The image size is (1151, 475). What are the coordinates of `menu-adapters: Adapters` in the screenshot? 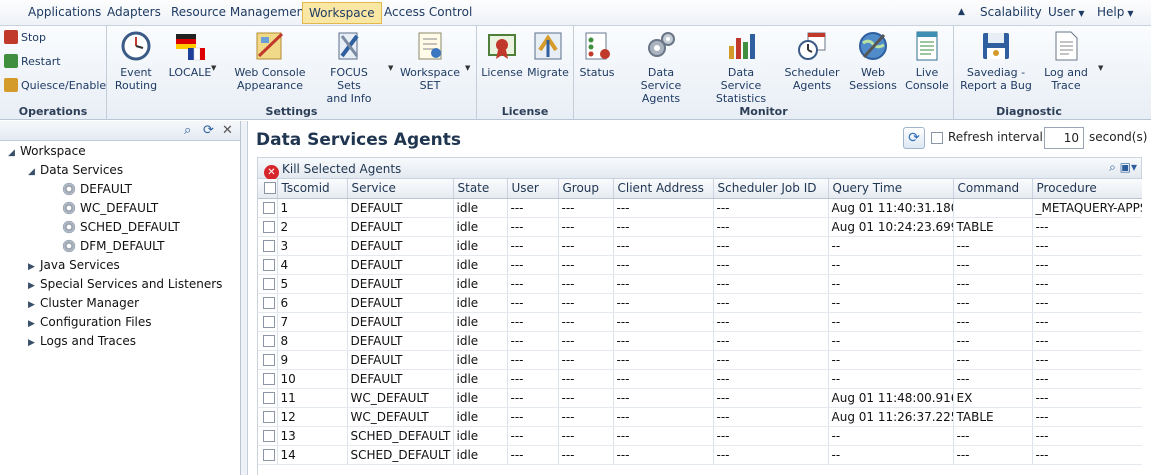 It's located at (134, 13).